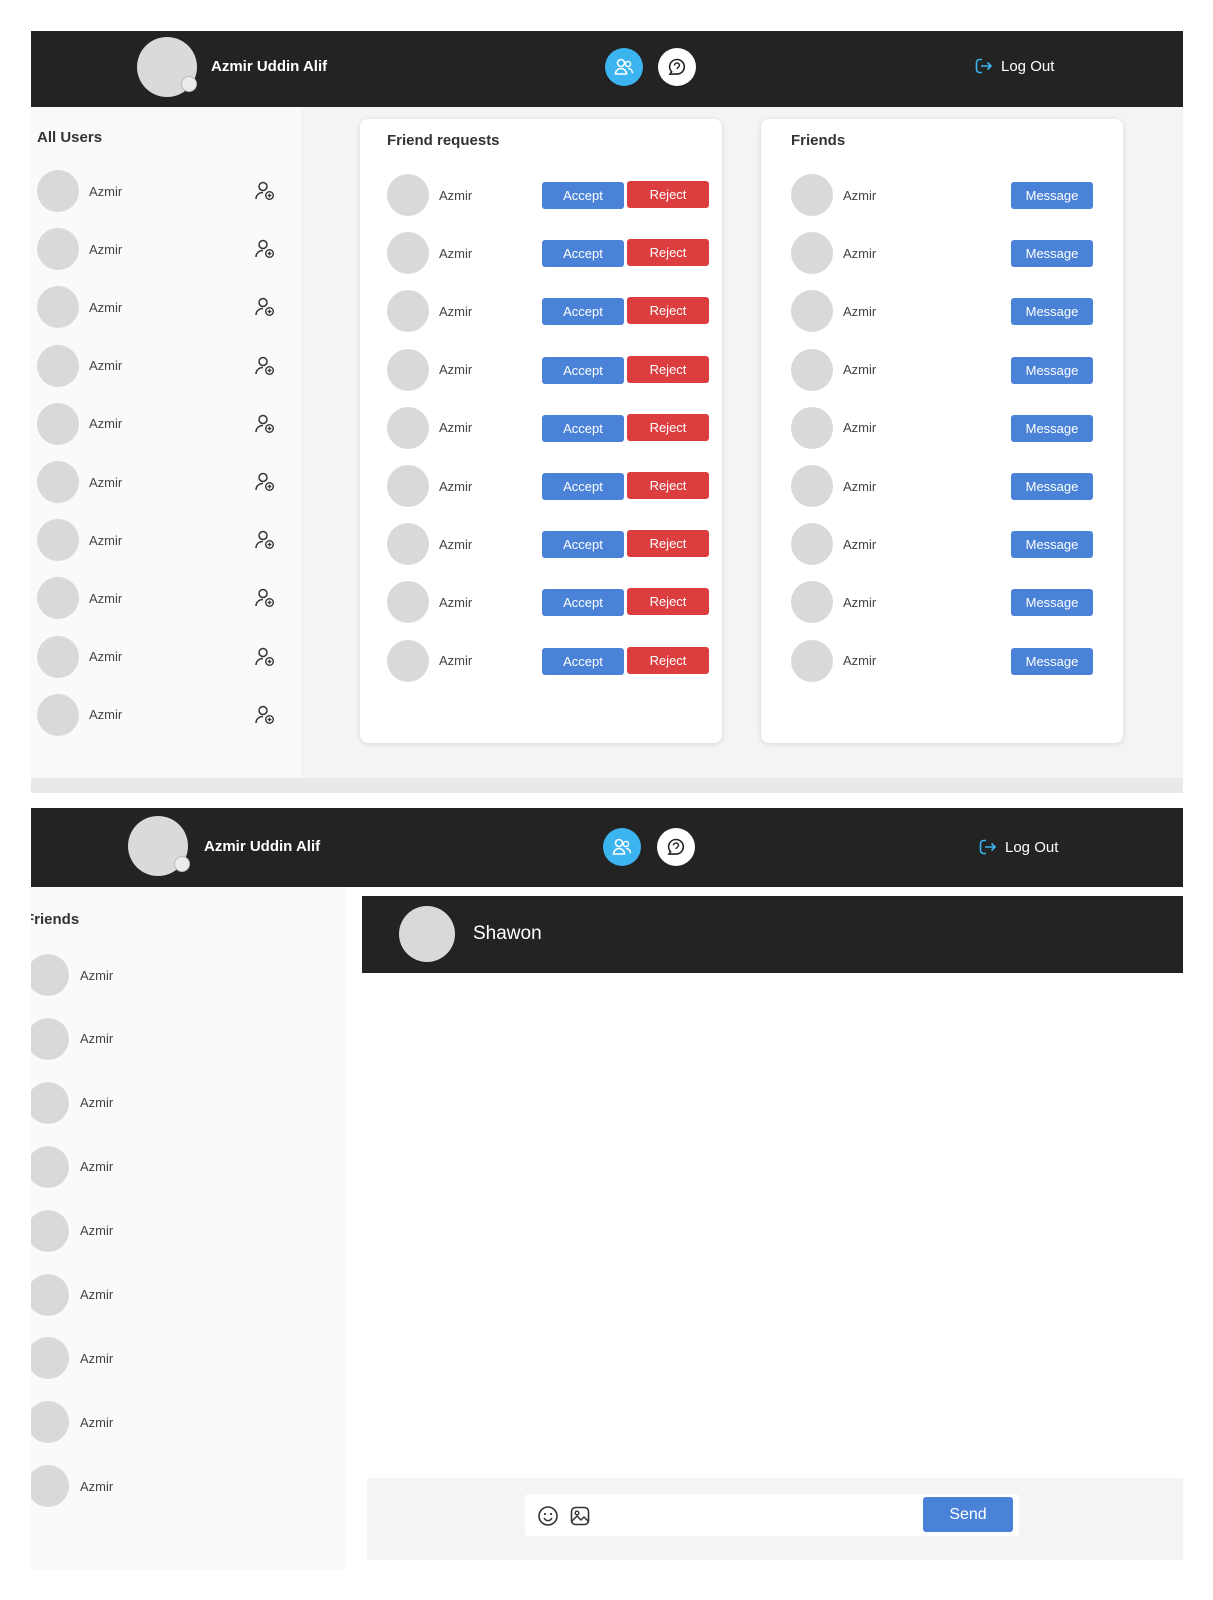  What do you see at coordinates (968, 1514) in the screenshot?
I see `send-button: Send` at bounding box center [968, 1514].